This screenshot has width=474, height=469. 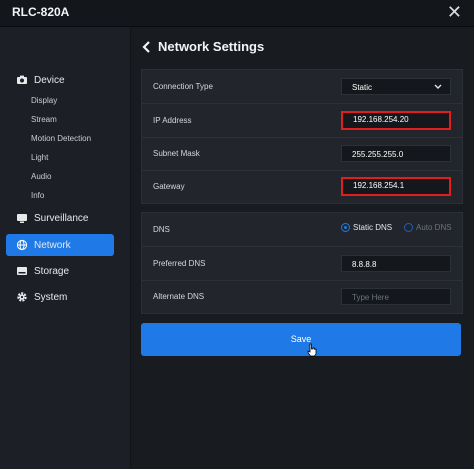 I want to click on preferred-dns-input: 8.8.8.8, so click(x=396, y=263).